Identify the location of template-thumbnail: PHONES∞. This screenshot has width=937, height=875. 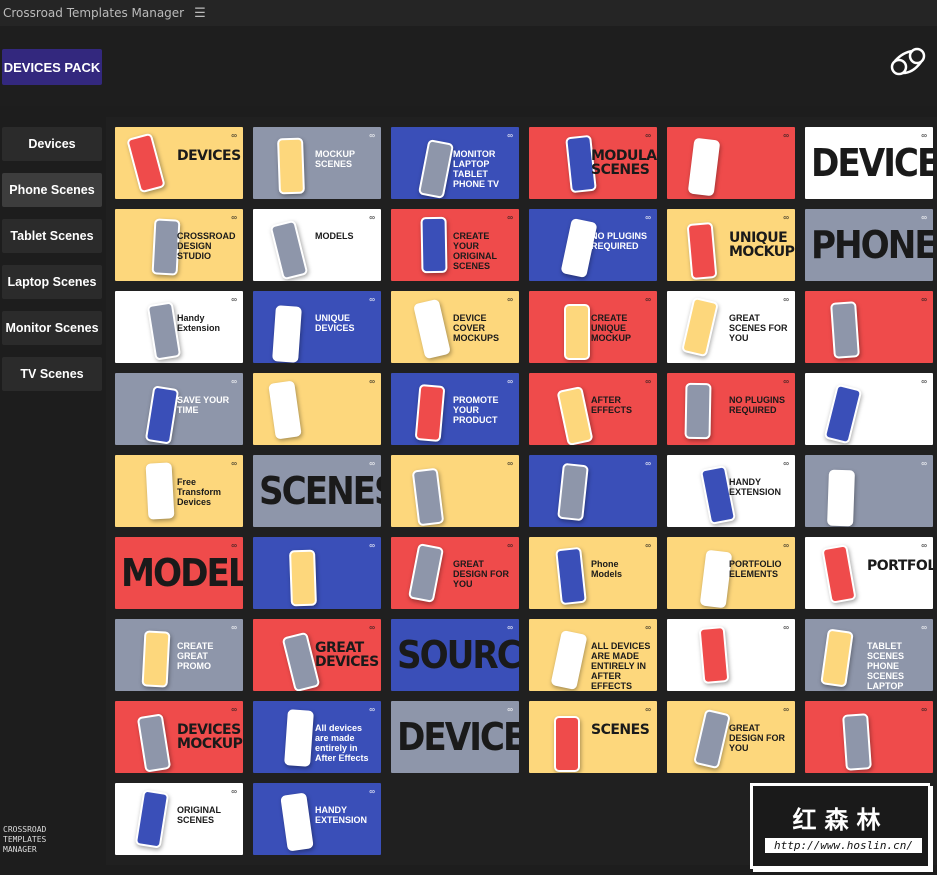
(869, 245).